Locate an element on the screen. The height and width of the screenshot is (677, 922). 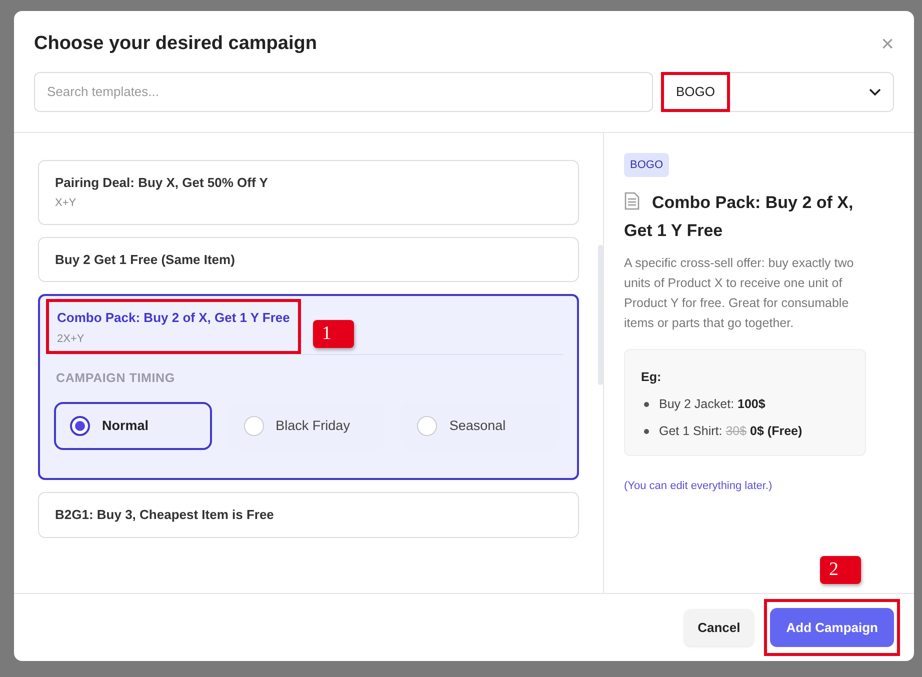
example-line: Buy 2 Jacket: 100$ is located at coordinates (712, 405).